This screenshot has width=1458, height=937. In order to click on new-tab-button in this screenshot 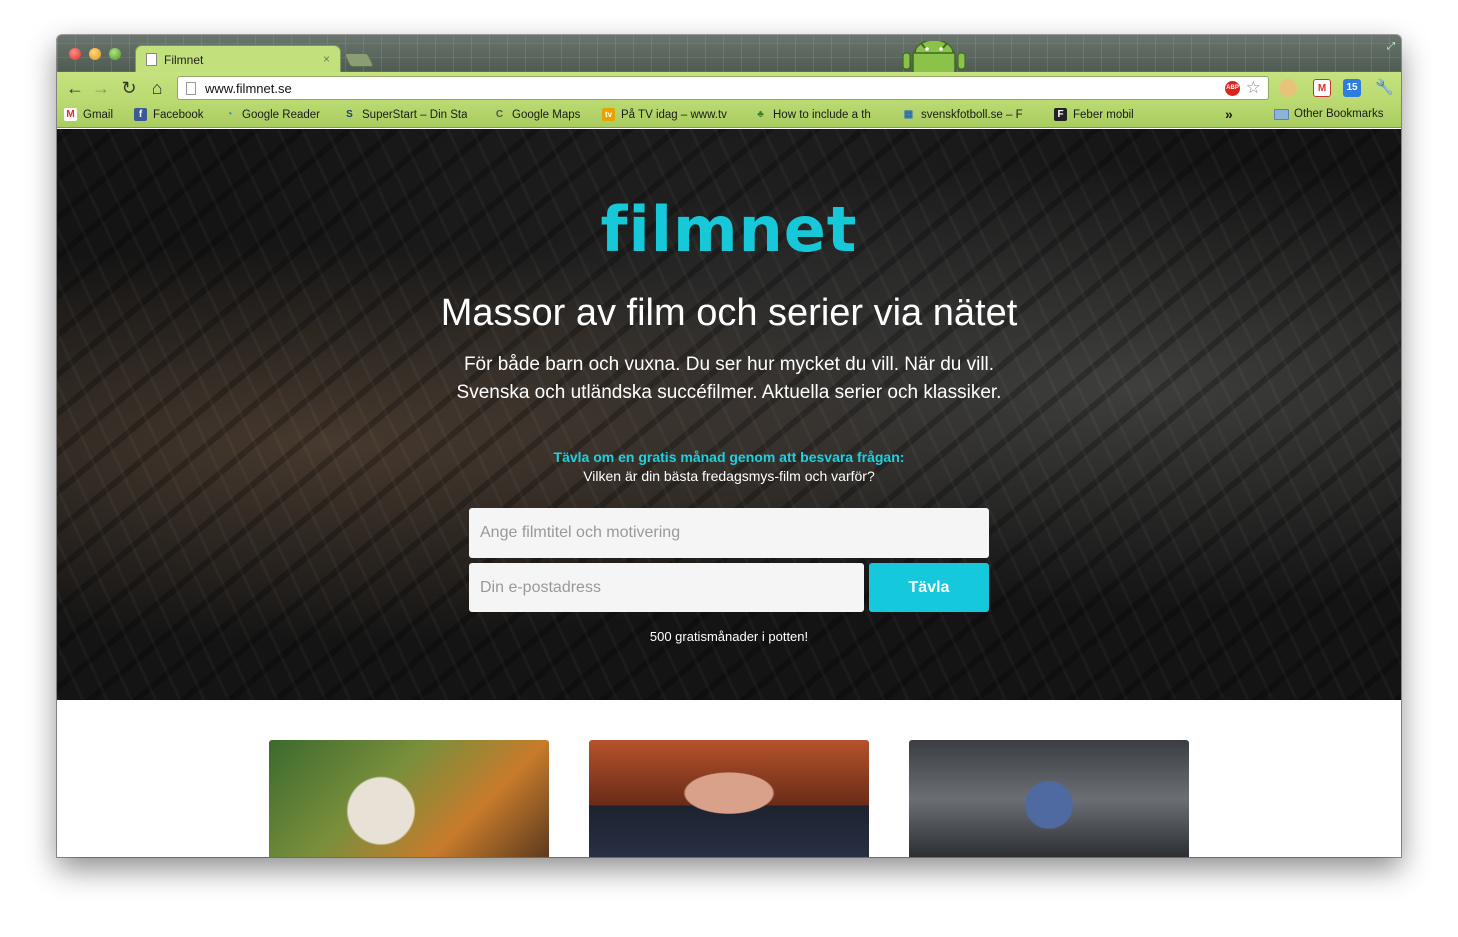, I will do `click(359, 60)`.